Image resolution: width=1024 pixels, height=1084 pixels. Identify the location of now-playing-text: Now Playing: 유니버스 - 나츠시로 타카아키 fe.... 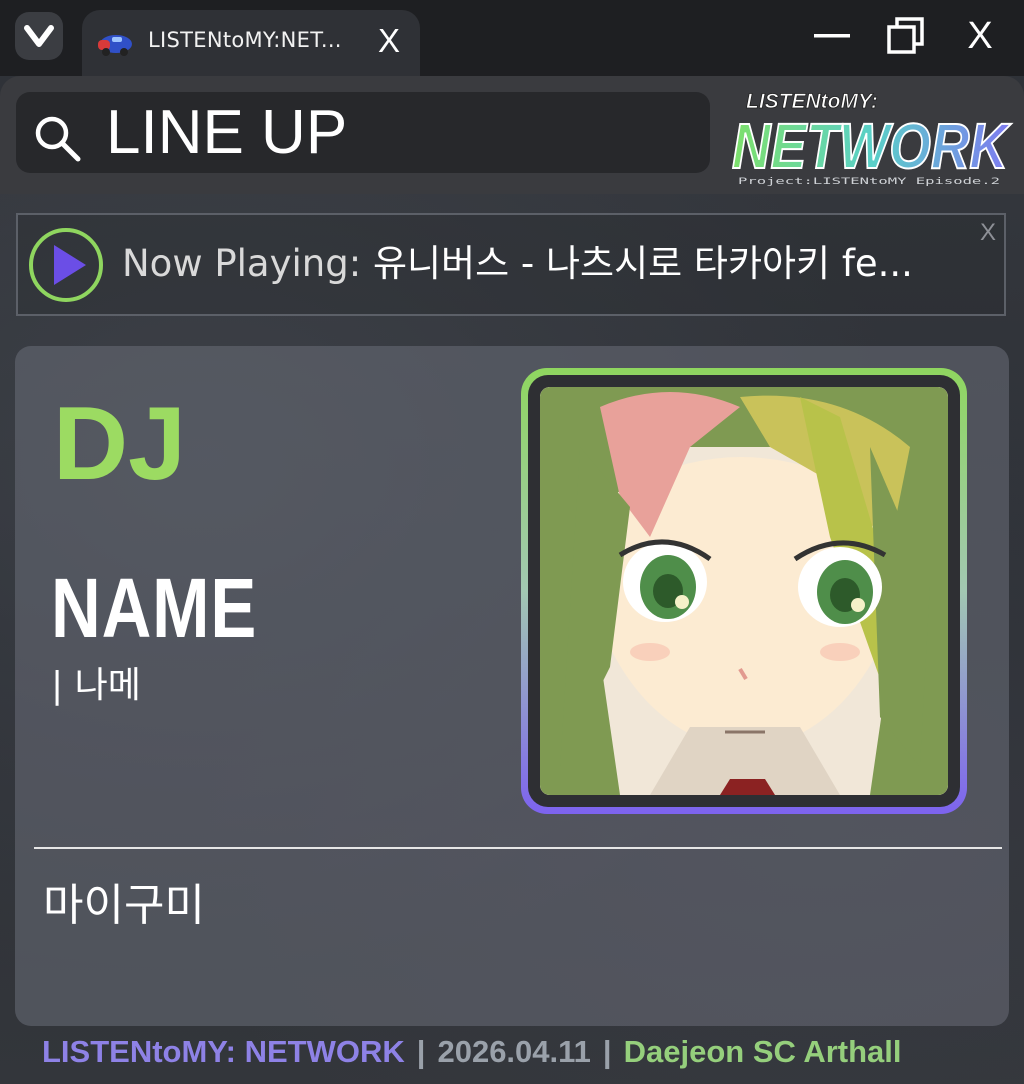
(557, 264).